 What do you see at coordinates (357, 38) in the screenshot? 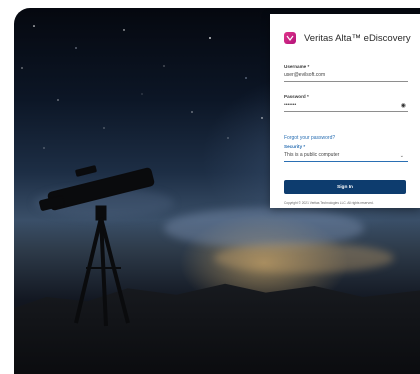
I see `app-title: Veritas Alta™ eDiscovery` at bounding box center [357, 38].